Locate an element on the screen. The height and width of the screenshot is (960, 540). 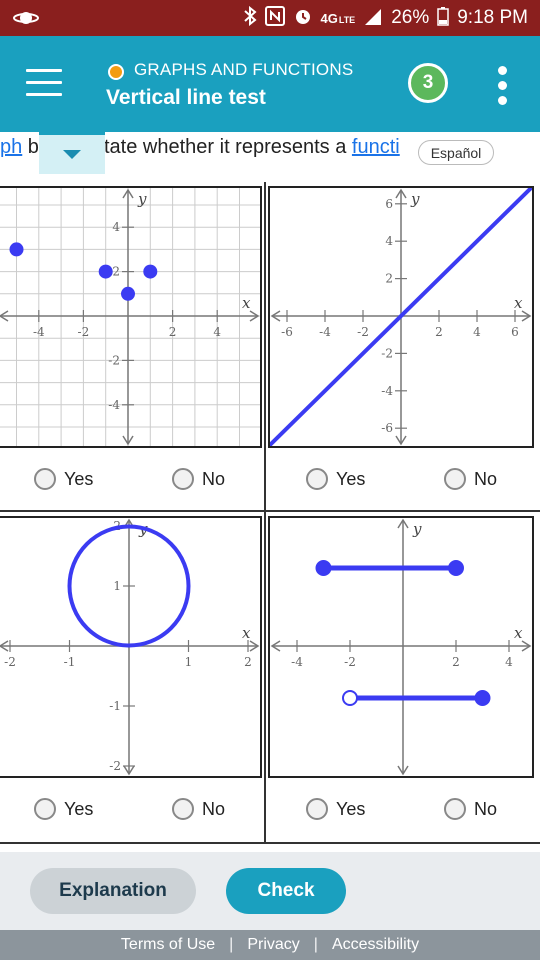
graph-3: x y -2 -1 1 2 2 1 -1 -2 is located at coordinates (131, 647).